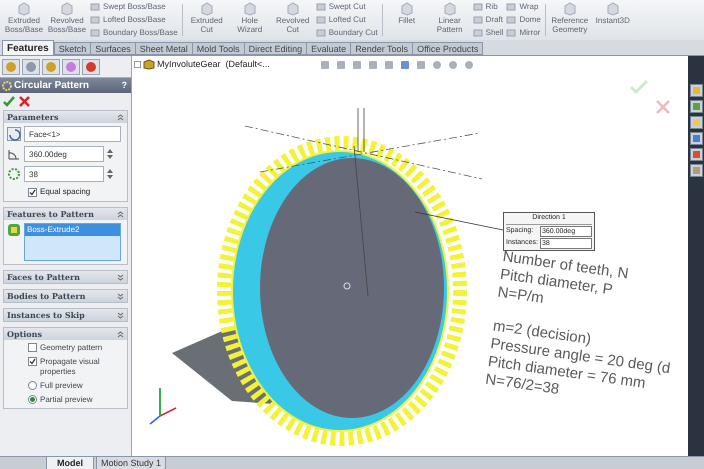 The height and width of the screenshot is (469, 704). Describe the element at coordinates (134, 33) in the screenshot. I see `toolbar-button: Boundary Boss/Base` at that location.